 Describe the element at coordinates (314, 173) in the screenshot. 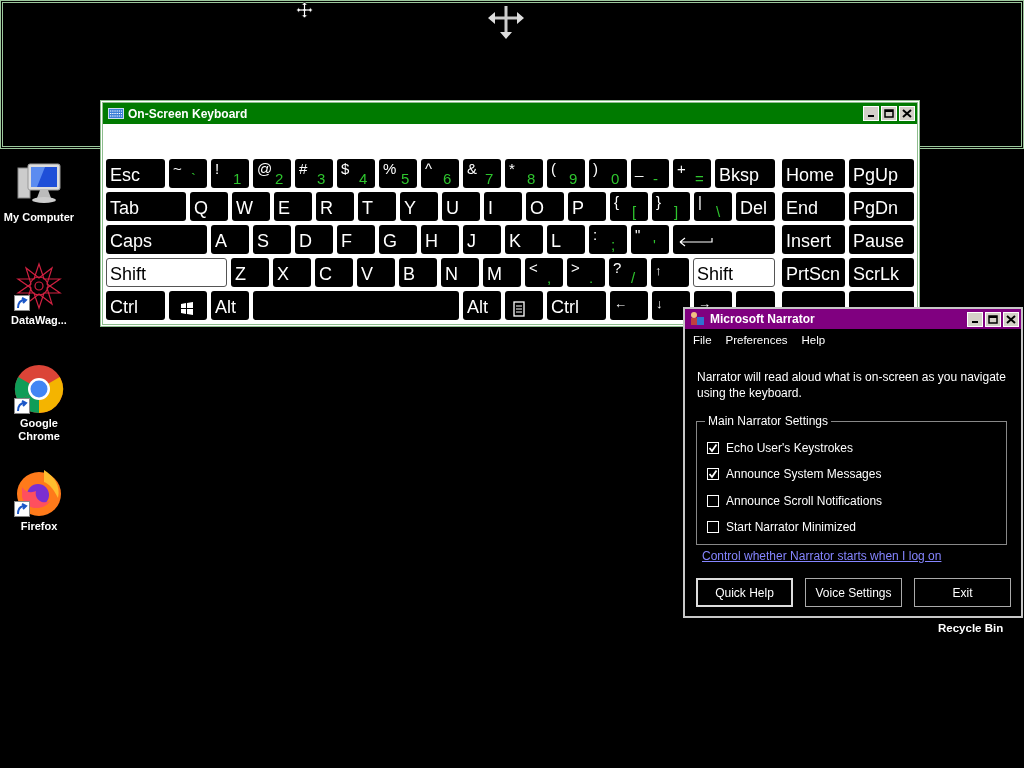

I see `keyboard-key: # 3` at that location.